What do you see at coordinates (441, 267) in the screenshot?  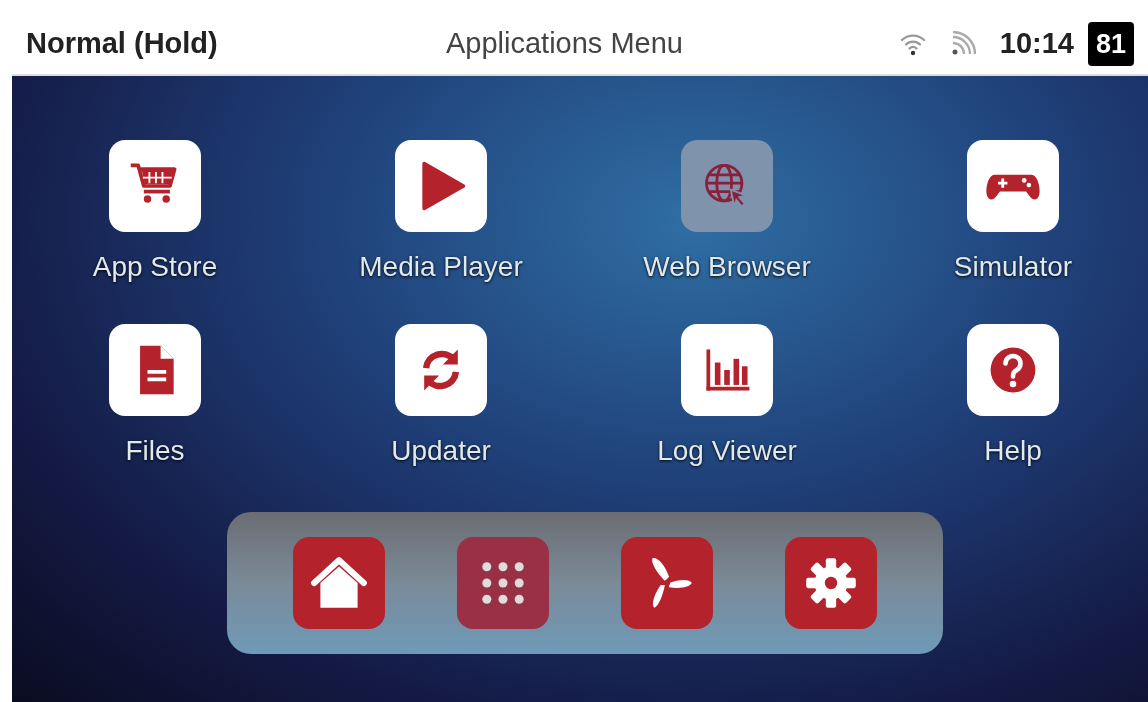 I see `app-label: Media Player` at bounding box center [441, 267].